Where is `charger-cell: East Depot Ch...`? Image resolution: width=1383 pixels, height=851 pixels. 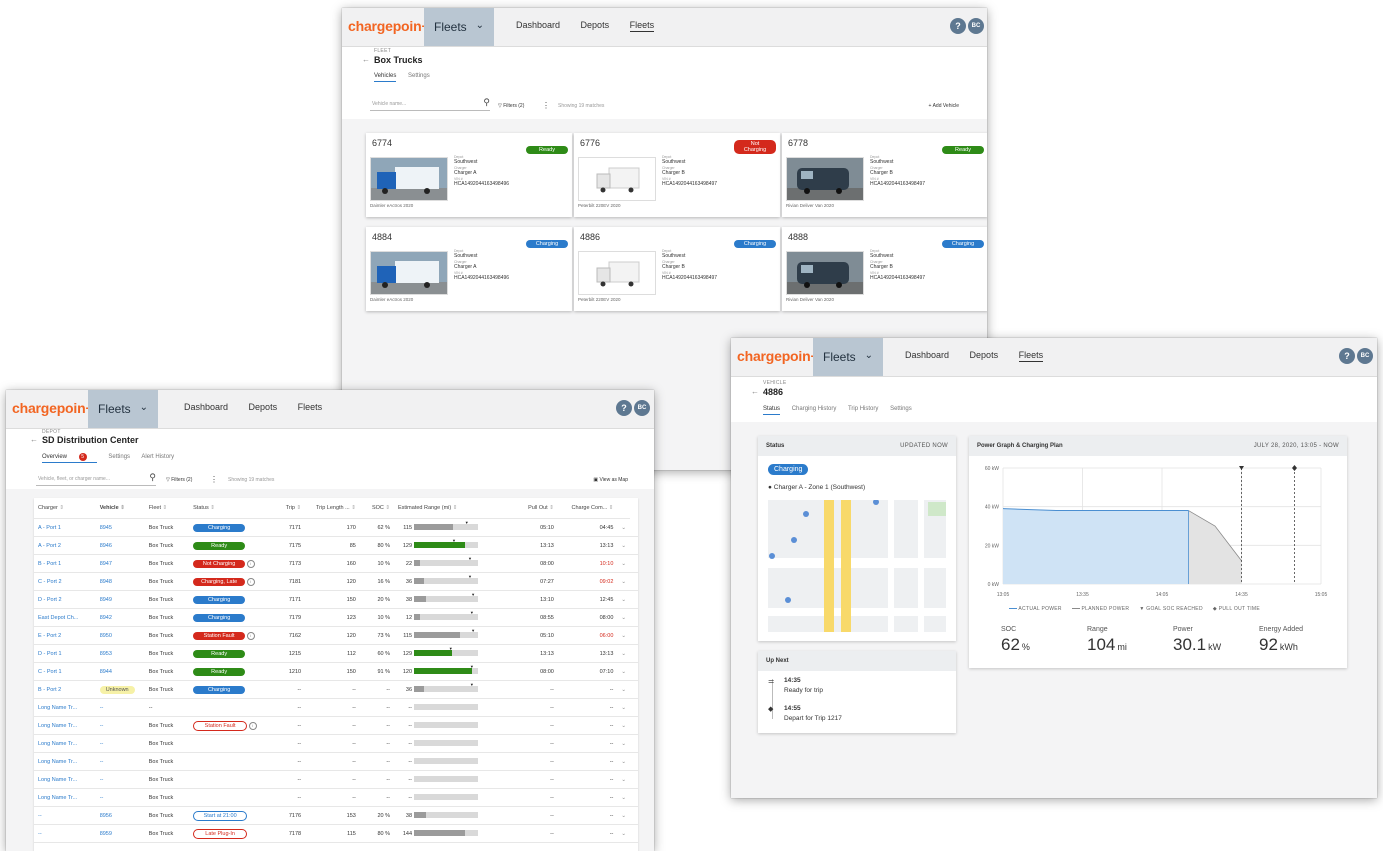 charger-cell: East Depot Ch... is located at coordinates (65, 617).